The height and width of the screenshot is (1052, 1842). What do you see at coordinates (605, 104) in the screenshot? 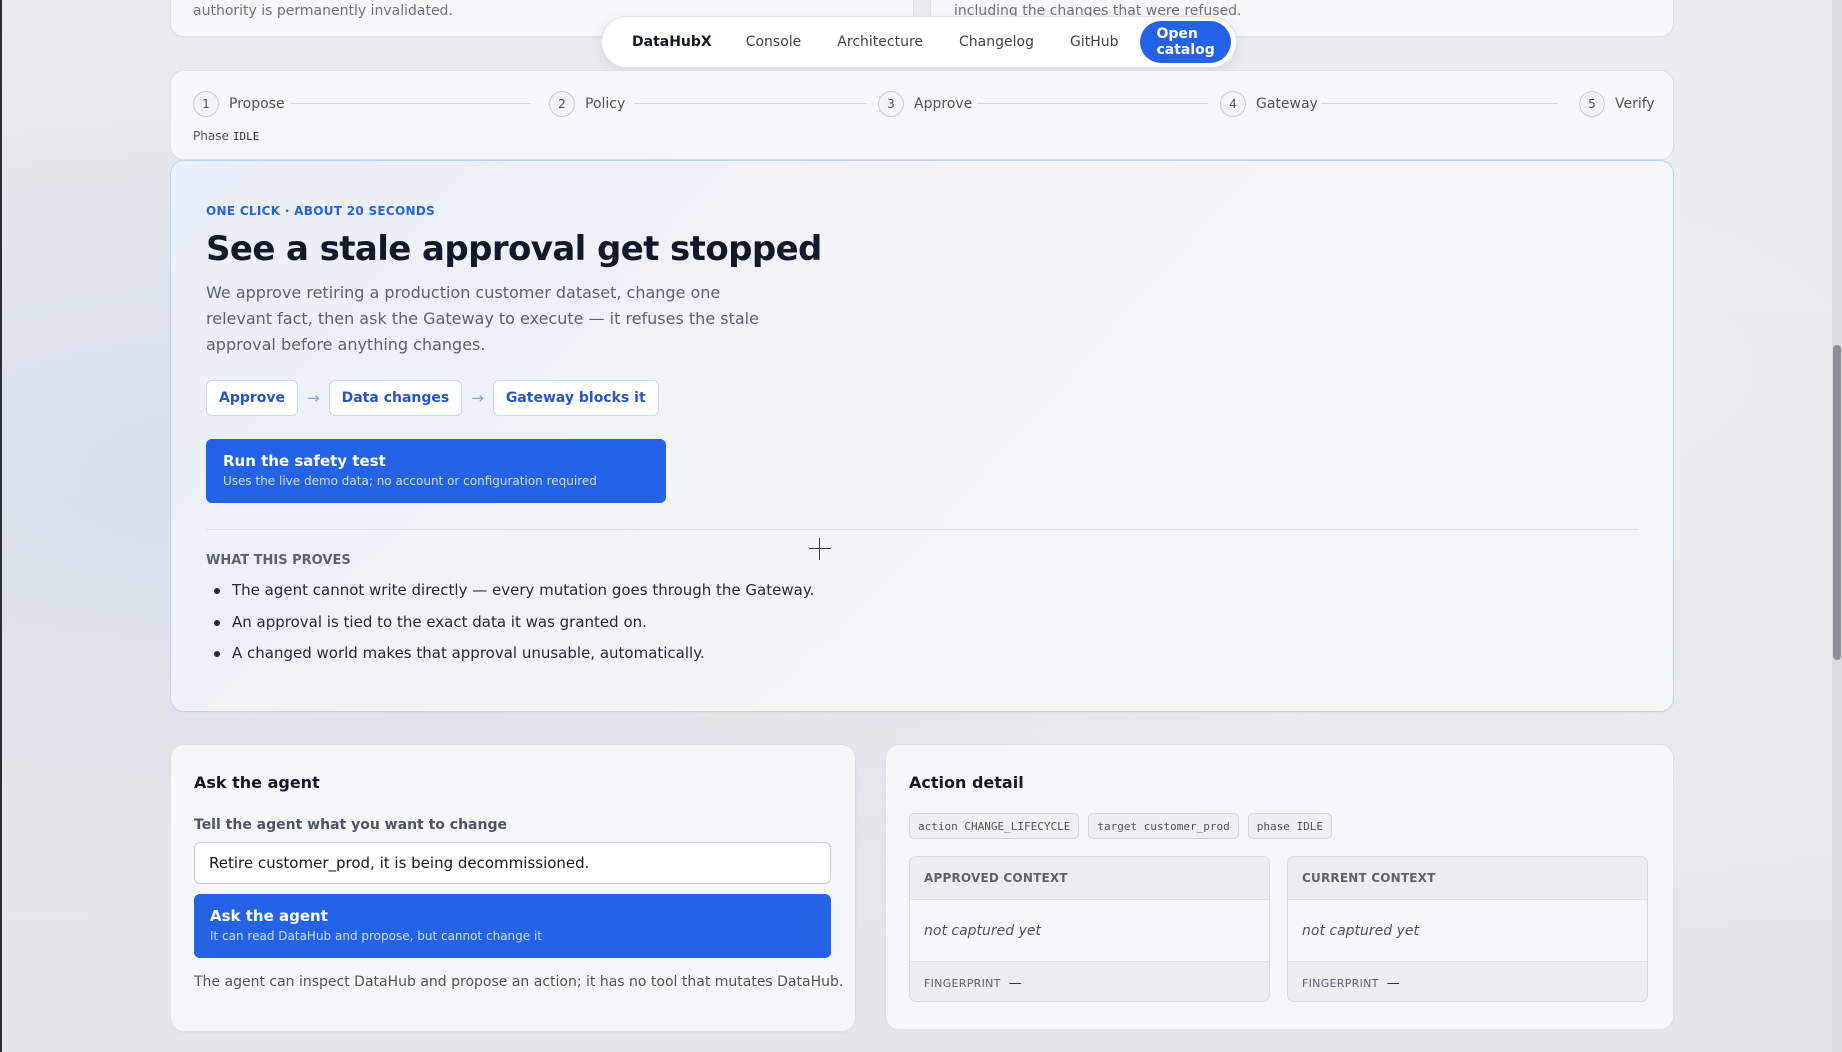
I see `step-label: Policy` at bounding box center [605, 104].